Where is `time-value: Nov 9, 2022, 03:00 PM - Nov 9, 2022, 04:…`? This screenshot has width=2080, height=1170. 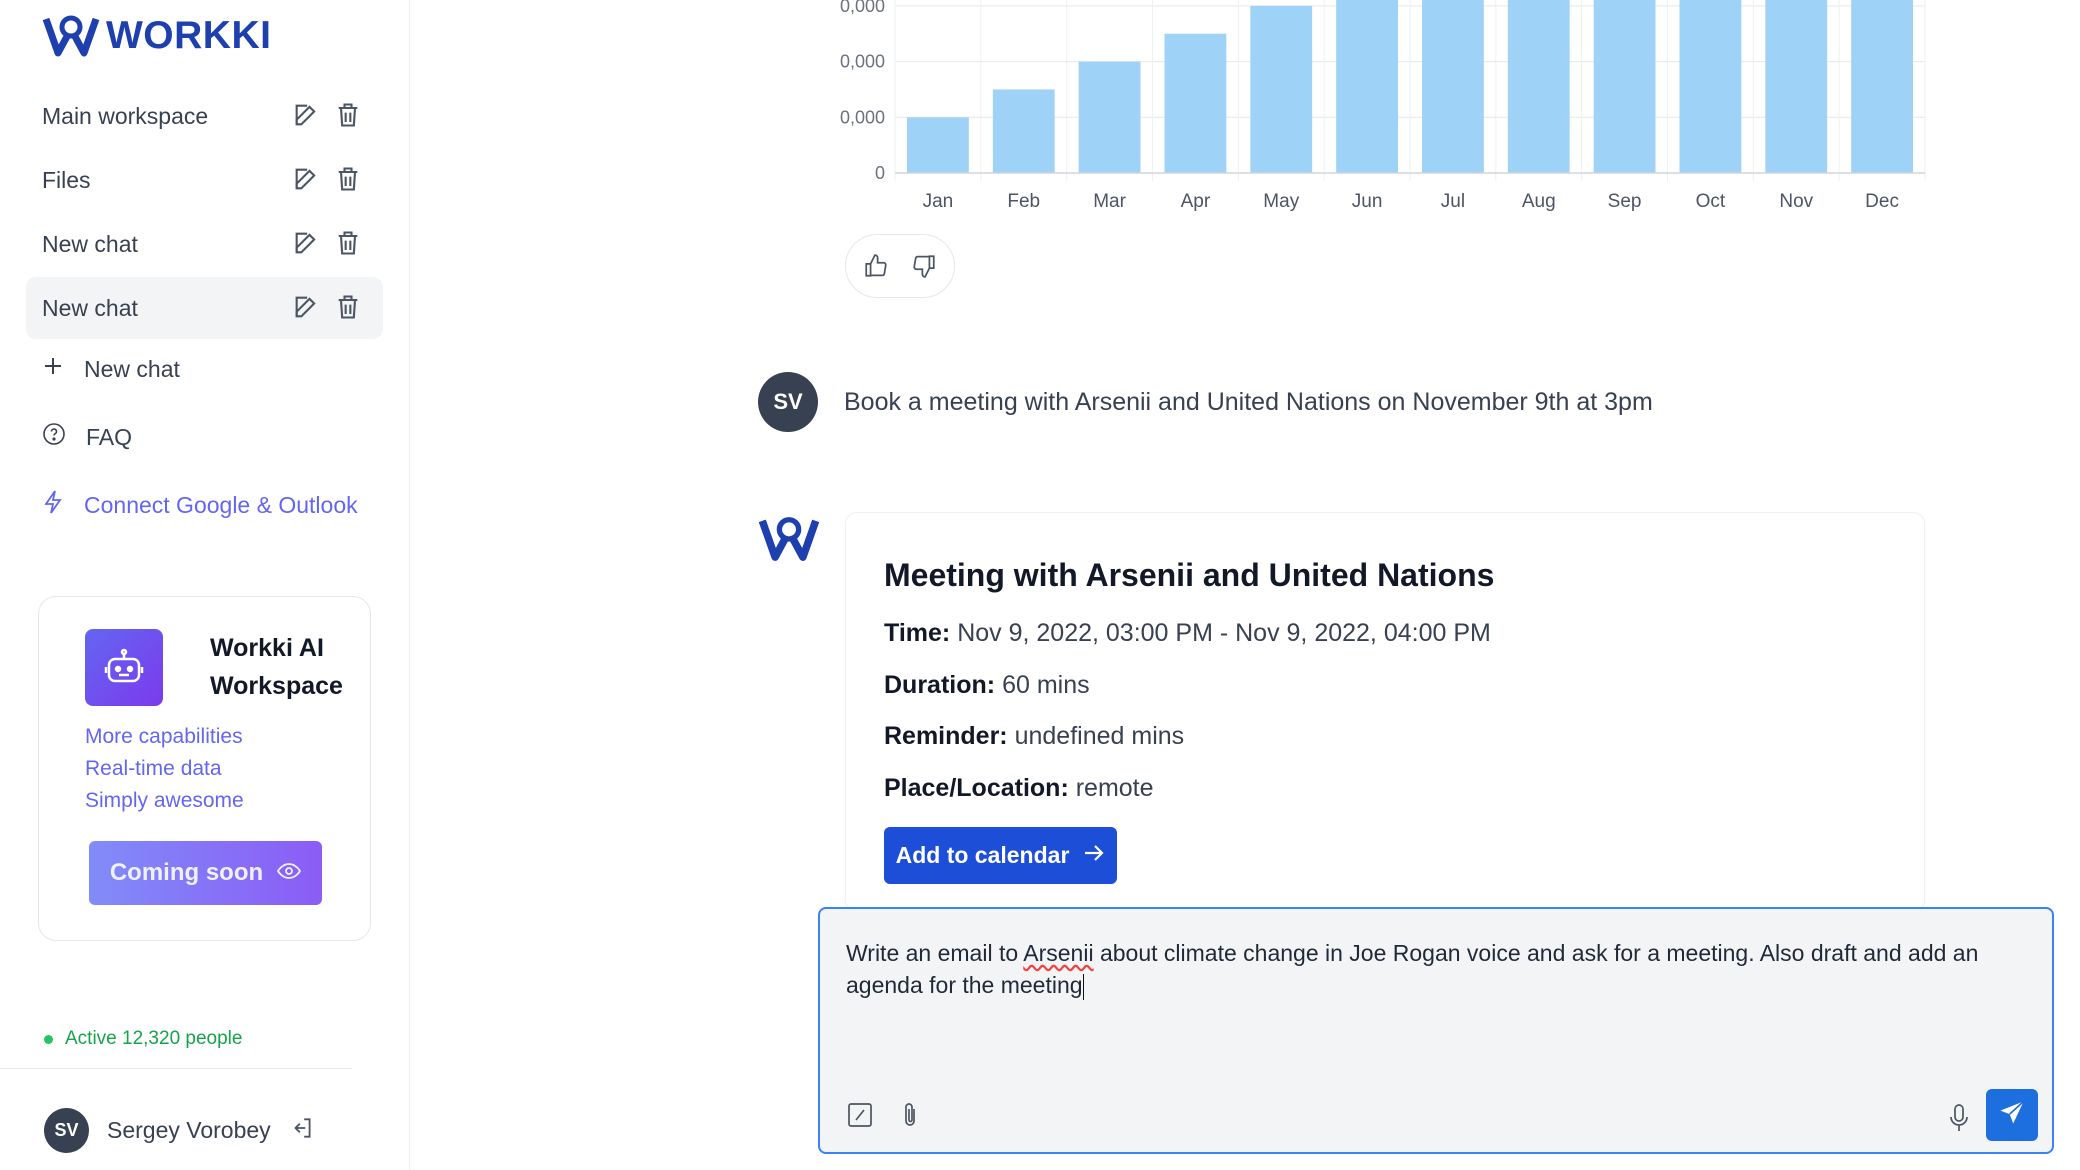
time-value: Nov 9, 2022, 03:00 PM - Nov 9, 2022, 04:… is located at coordinates (1224, 633).